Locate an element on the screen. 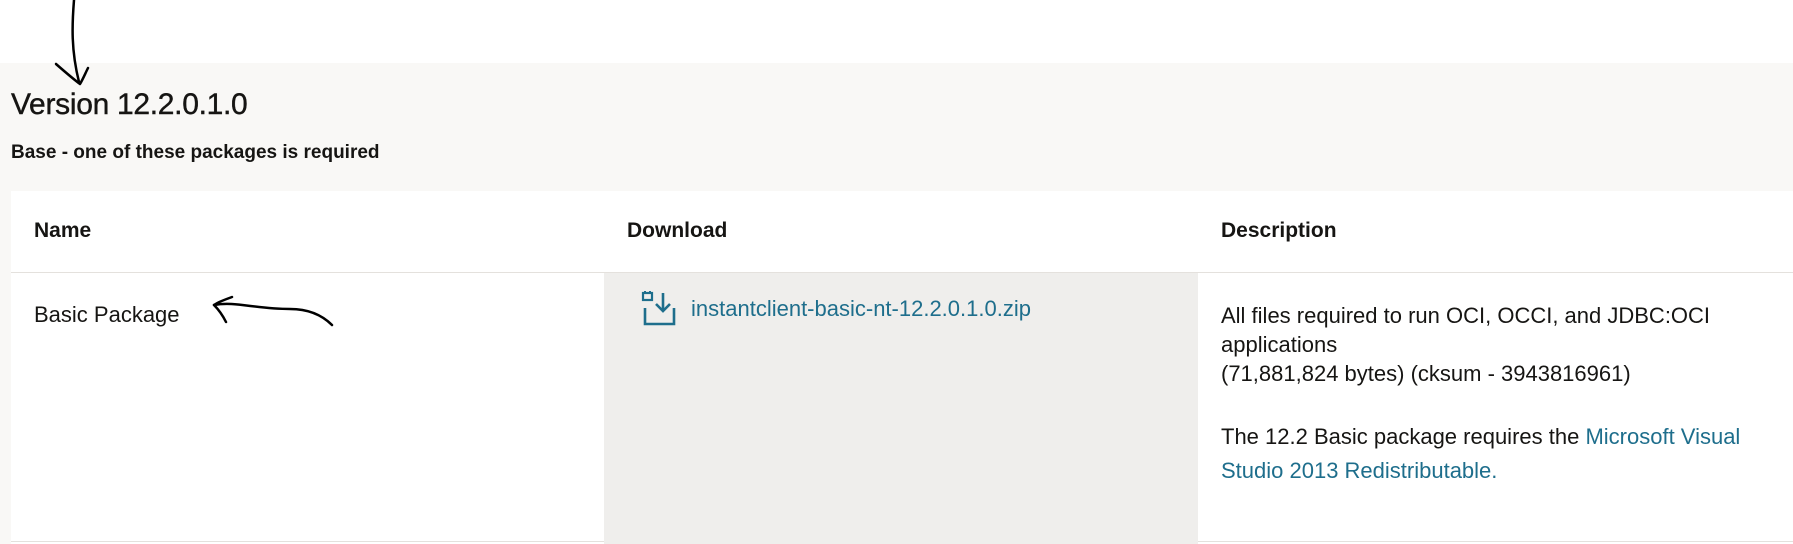  top-strip is located at coordinates (896, 31).